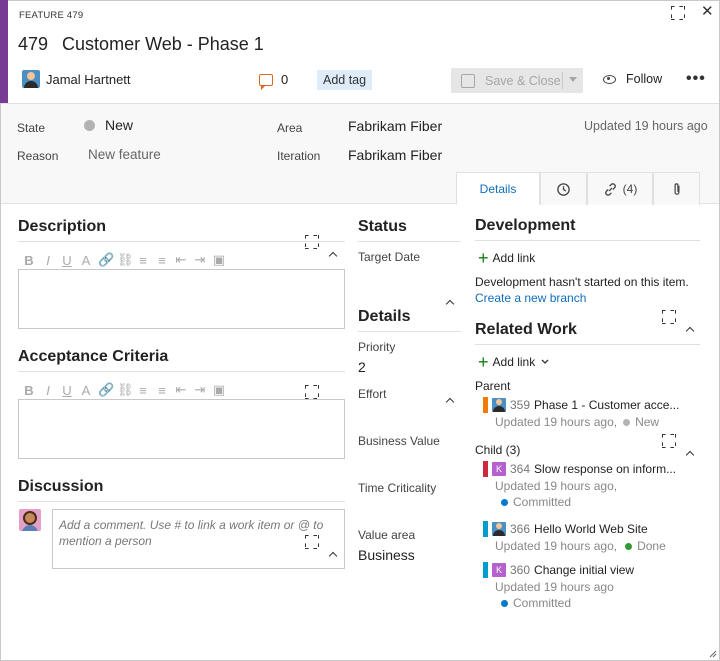 The width and height of the screenshot is (720, 661). I want to click on collapse-related-icon, so click(690, 453).